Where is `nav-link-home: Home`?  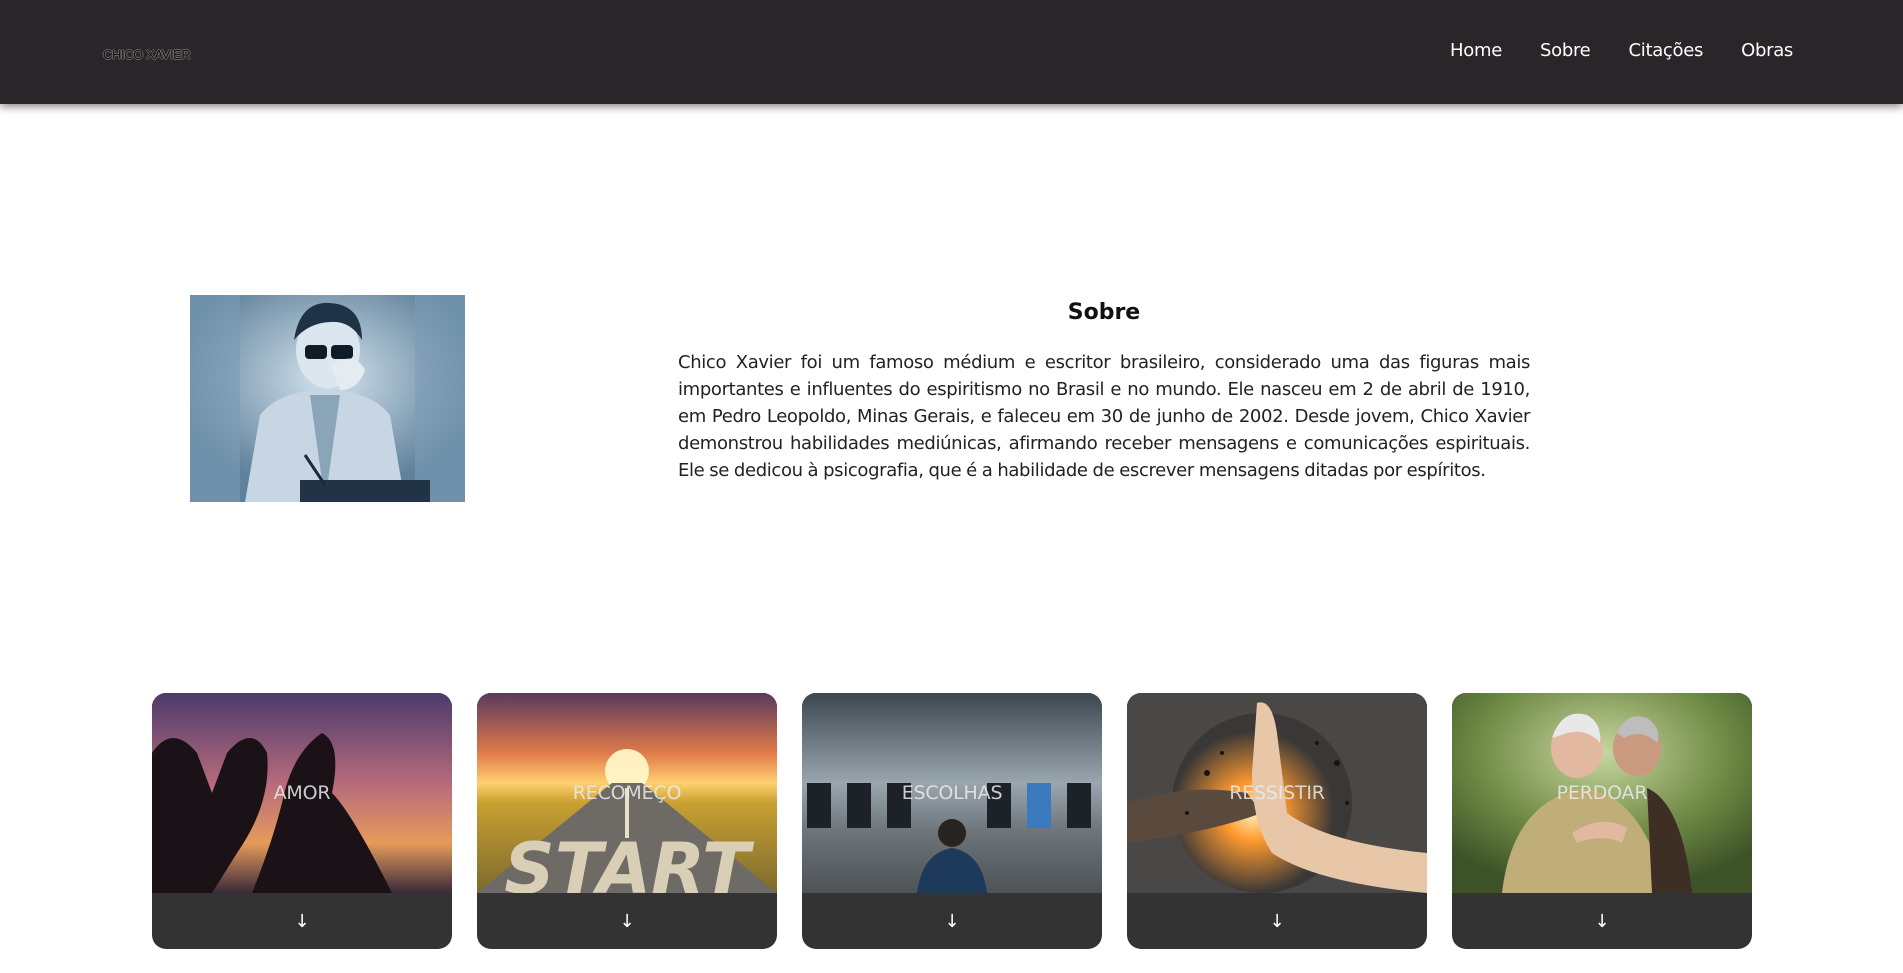
nav-link-home: Home is located at coordinates (1476, 50).